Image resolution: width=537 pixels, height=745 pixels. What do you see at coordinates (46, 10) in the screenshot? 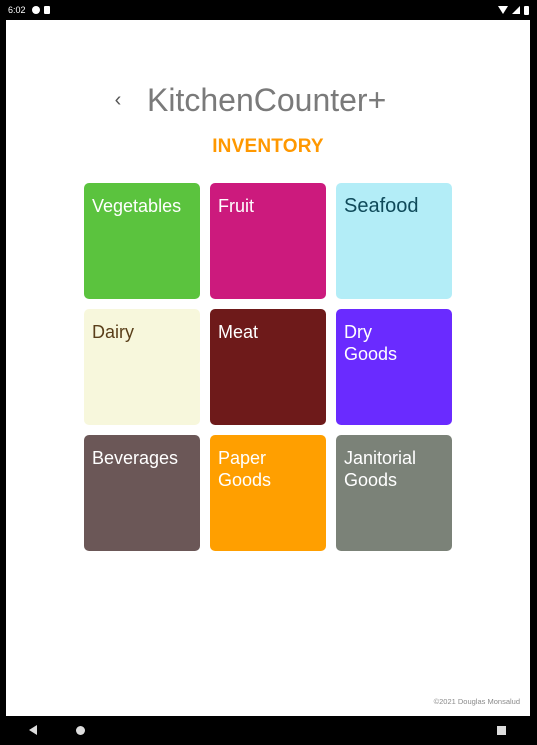
I see `sd-card-icon` at bounding box center [46, 10].